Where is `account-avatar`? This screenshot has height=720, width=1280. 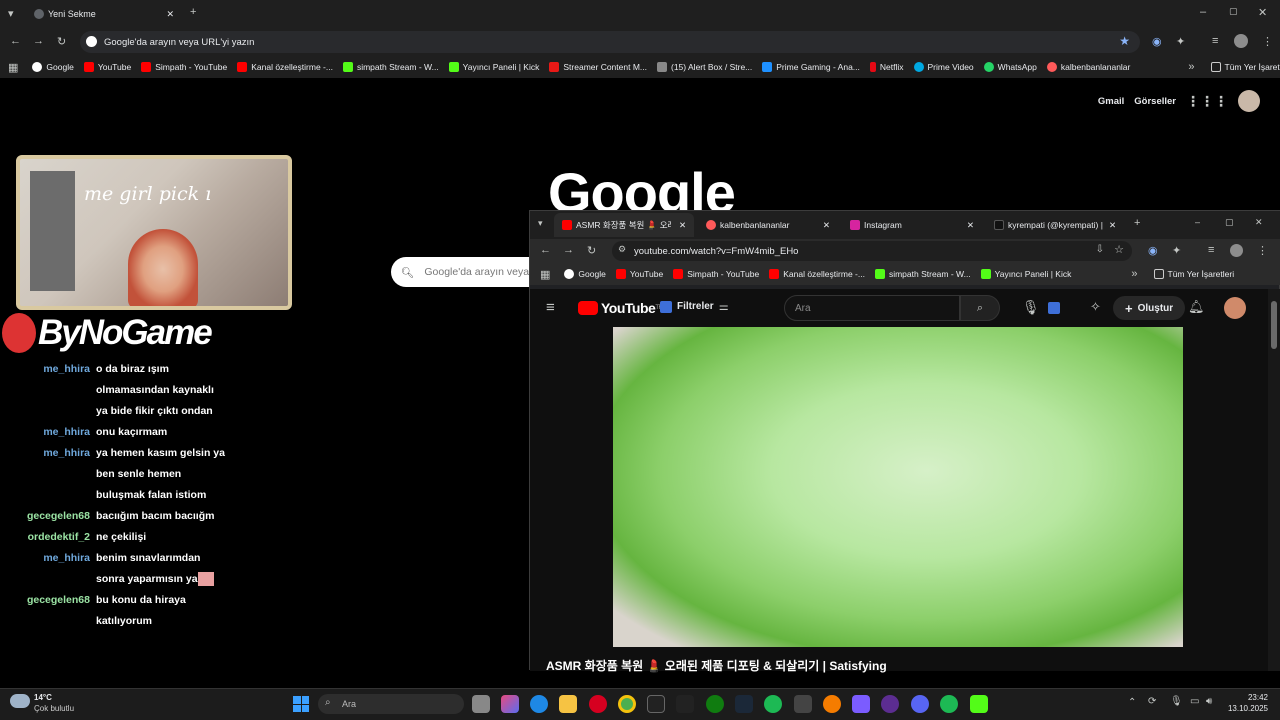 account-avatar is located at coordinates (1249, 101).